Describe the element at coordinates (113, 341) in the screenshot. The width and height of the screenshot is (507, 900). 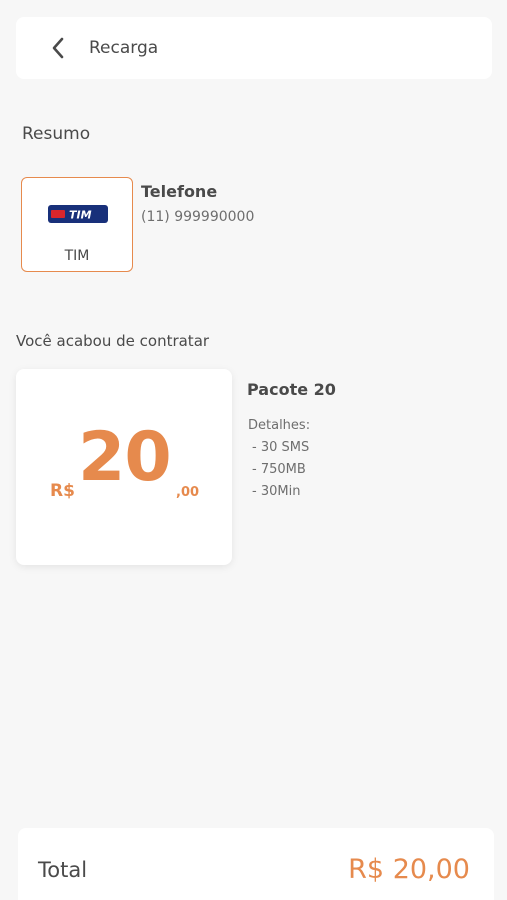
I see `contracted-title: Você acabou de contratar` at that location.